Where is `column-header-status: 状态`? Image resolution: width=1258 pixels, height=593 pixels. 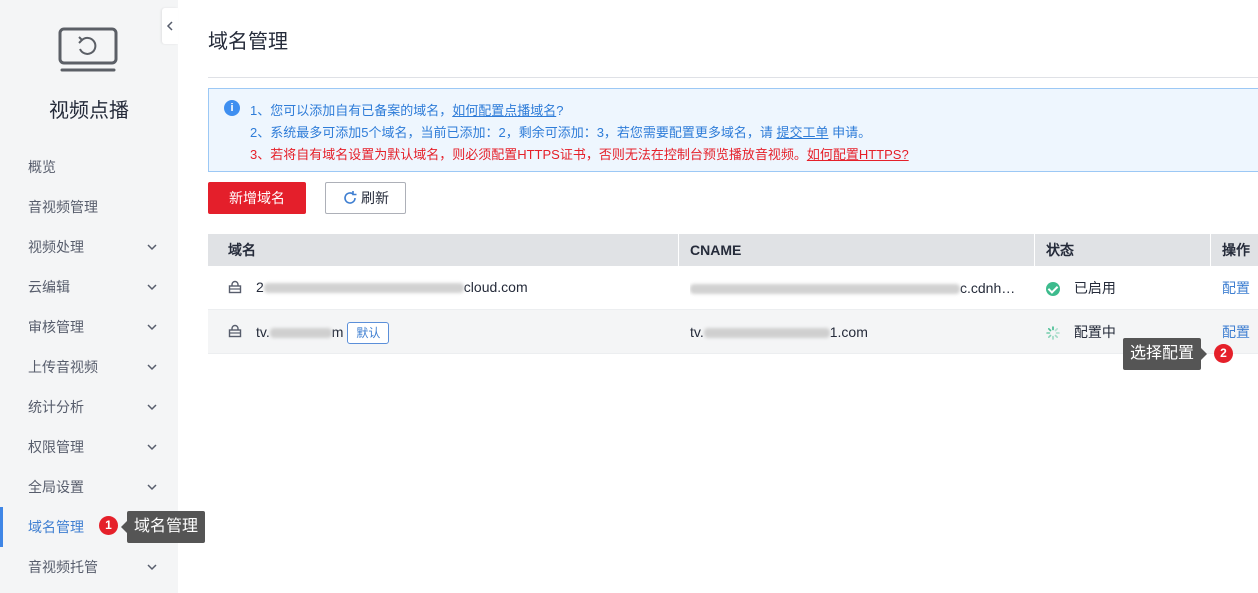
column-header-status: 状态 is located at coordinates (1060, 250).